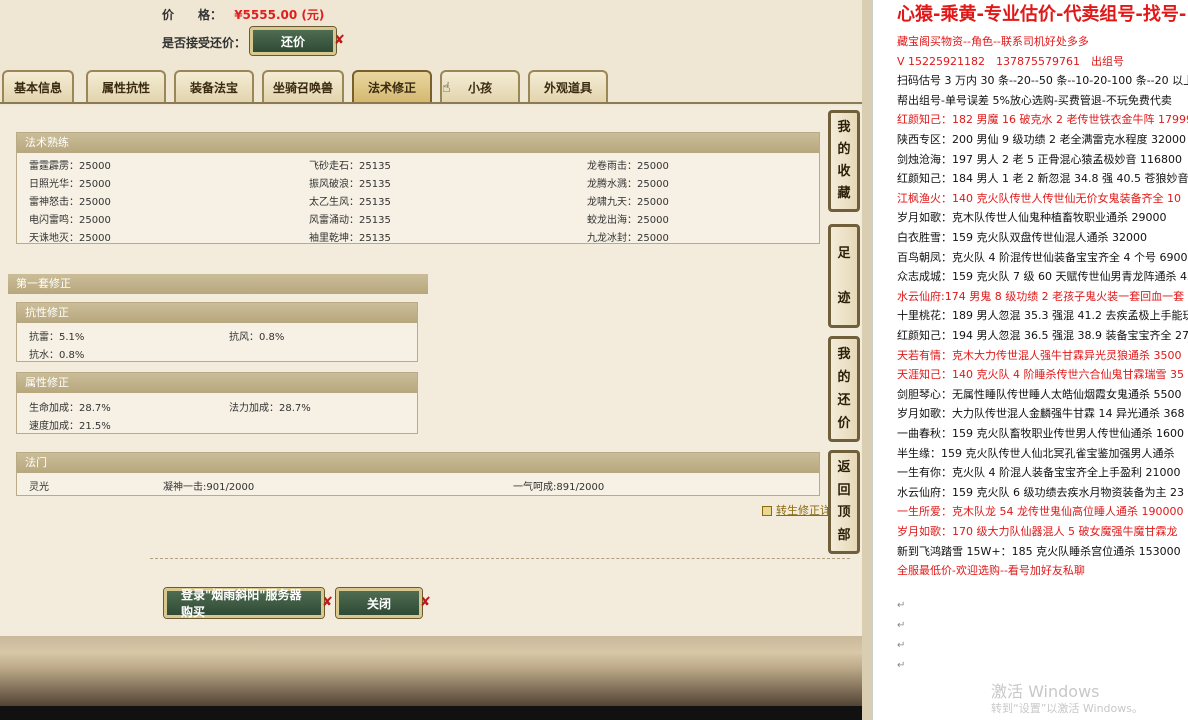 Image resolution: width=1188 pixels, height=720 pixels. Describe the element at coordinates (1039, 159) in the screenshot. I see `doc-line: 剑烛沧海：197 男人 2 老 5 正骨混心猿孟极妙音 116800` at that location.